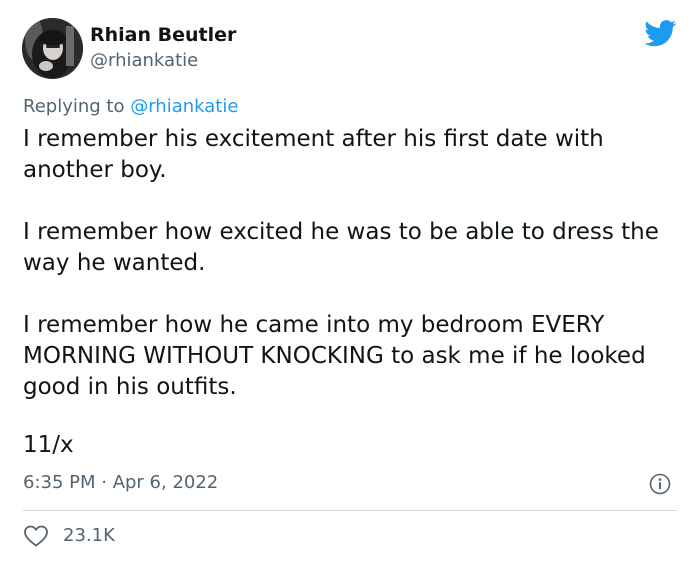 This screenshot has height=563, width=700. What do you see at coordinates (48, 445) in the screenshot?
I see `thread-count: 11/x` at bounding box center [48, 445].